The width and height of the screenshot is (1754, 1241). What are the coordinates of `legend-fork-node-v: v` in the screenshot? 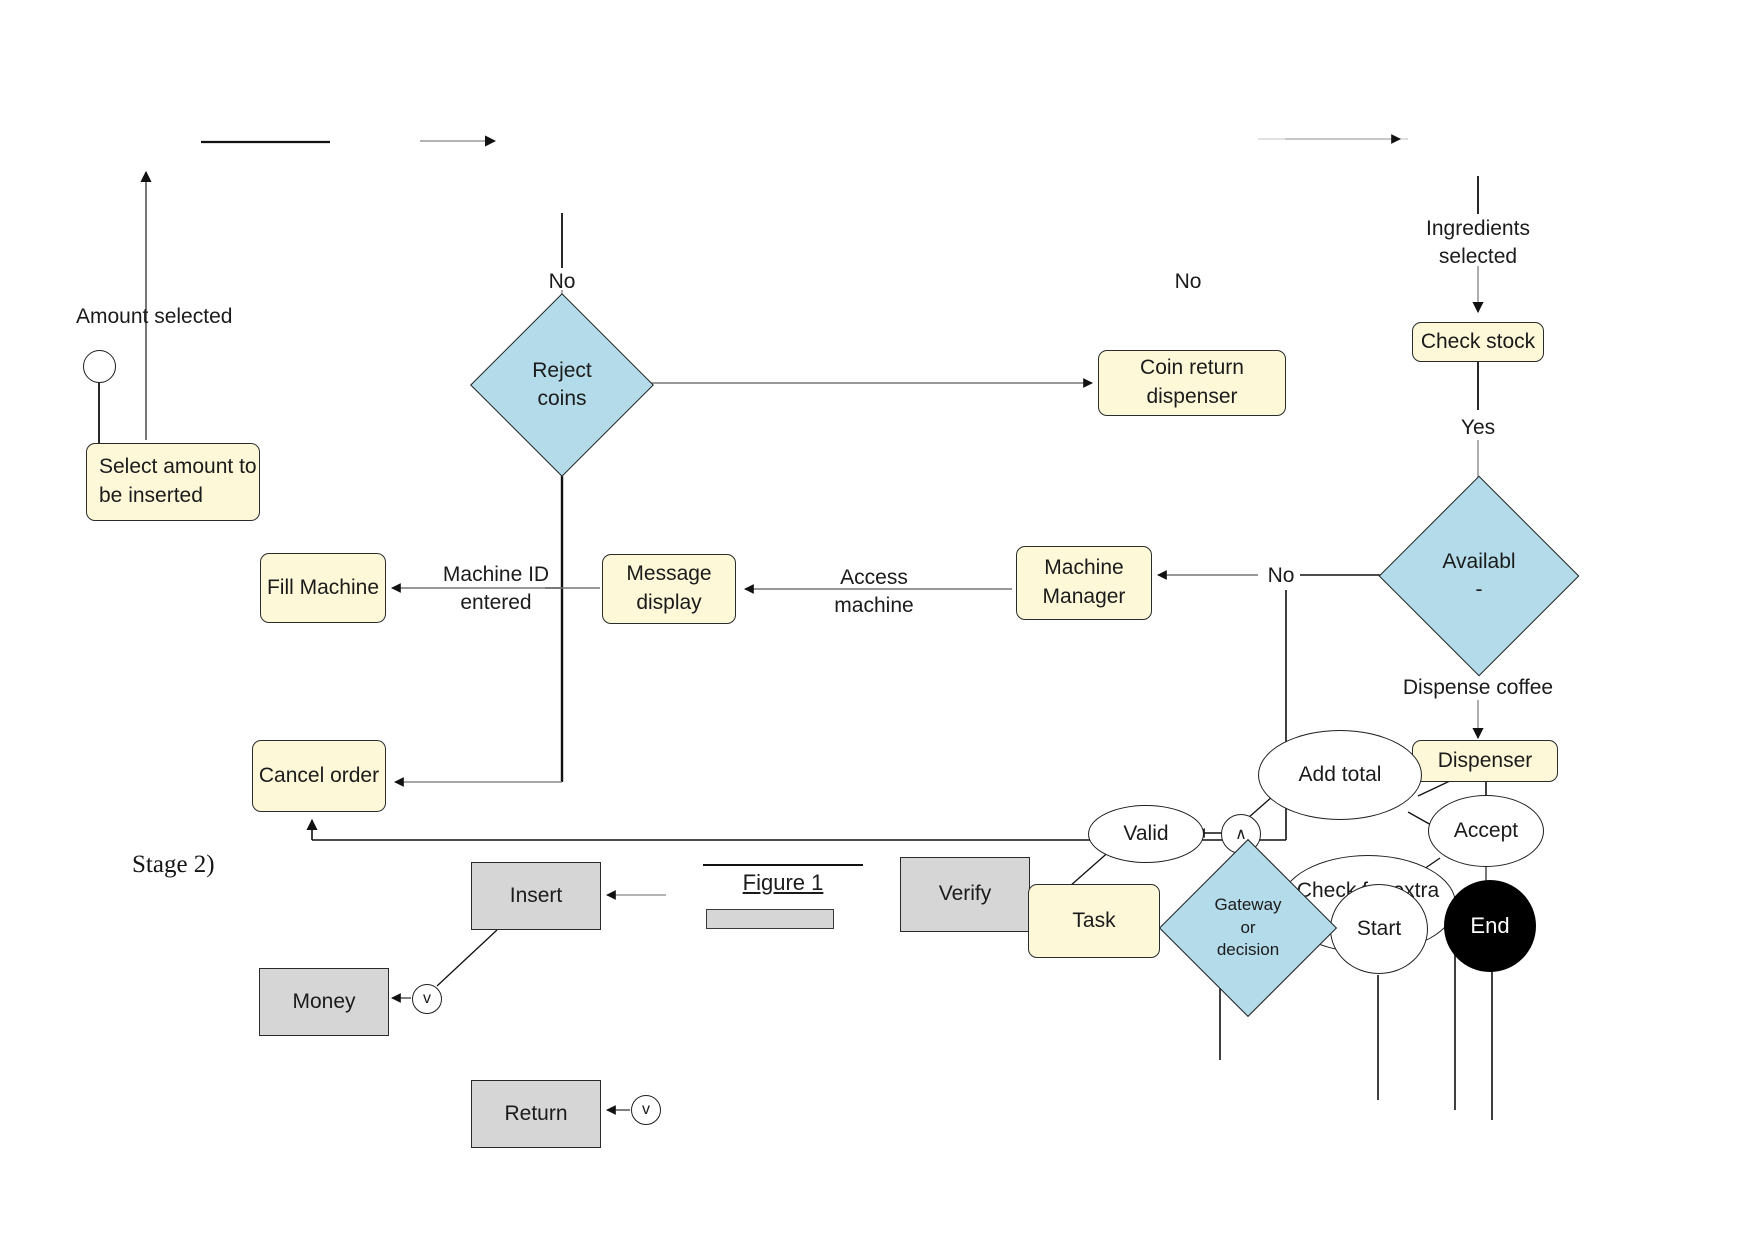 It's located at (427, 999).